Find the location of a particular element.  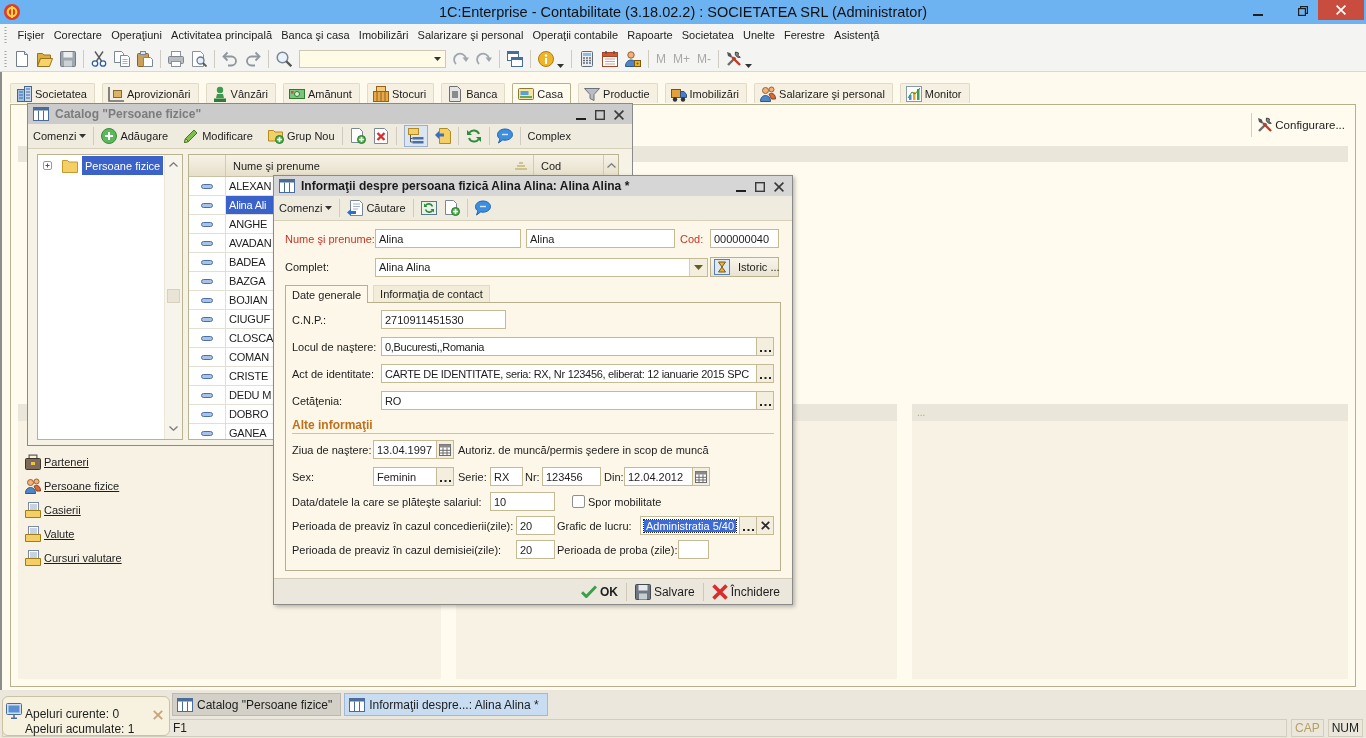

new-document-icon is located at coordinates (22, 58).